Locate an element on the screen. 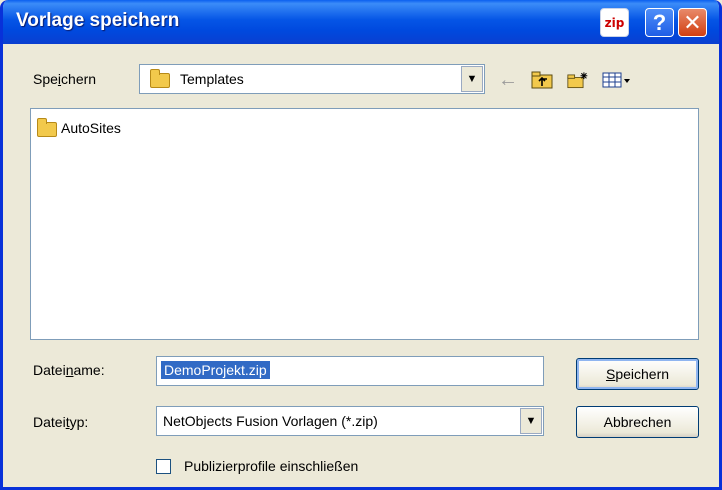  filename-input: DemoProjekt.zip is located at coordinates (350, 371).